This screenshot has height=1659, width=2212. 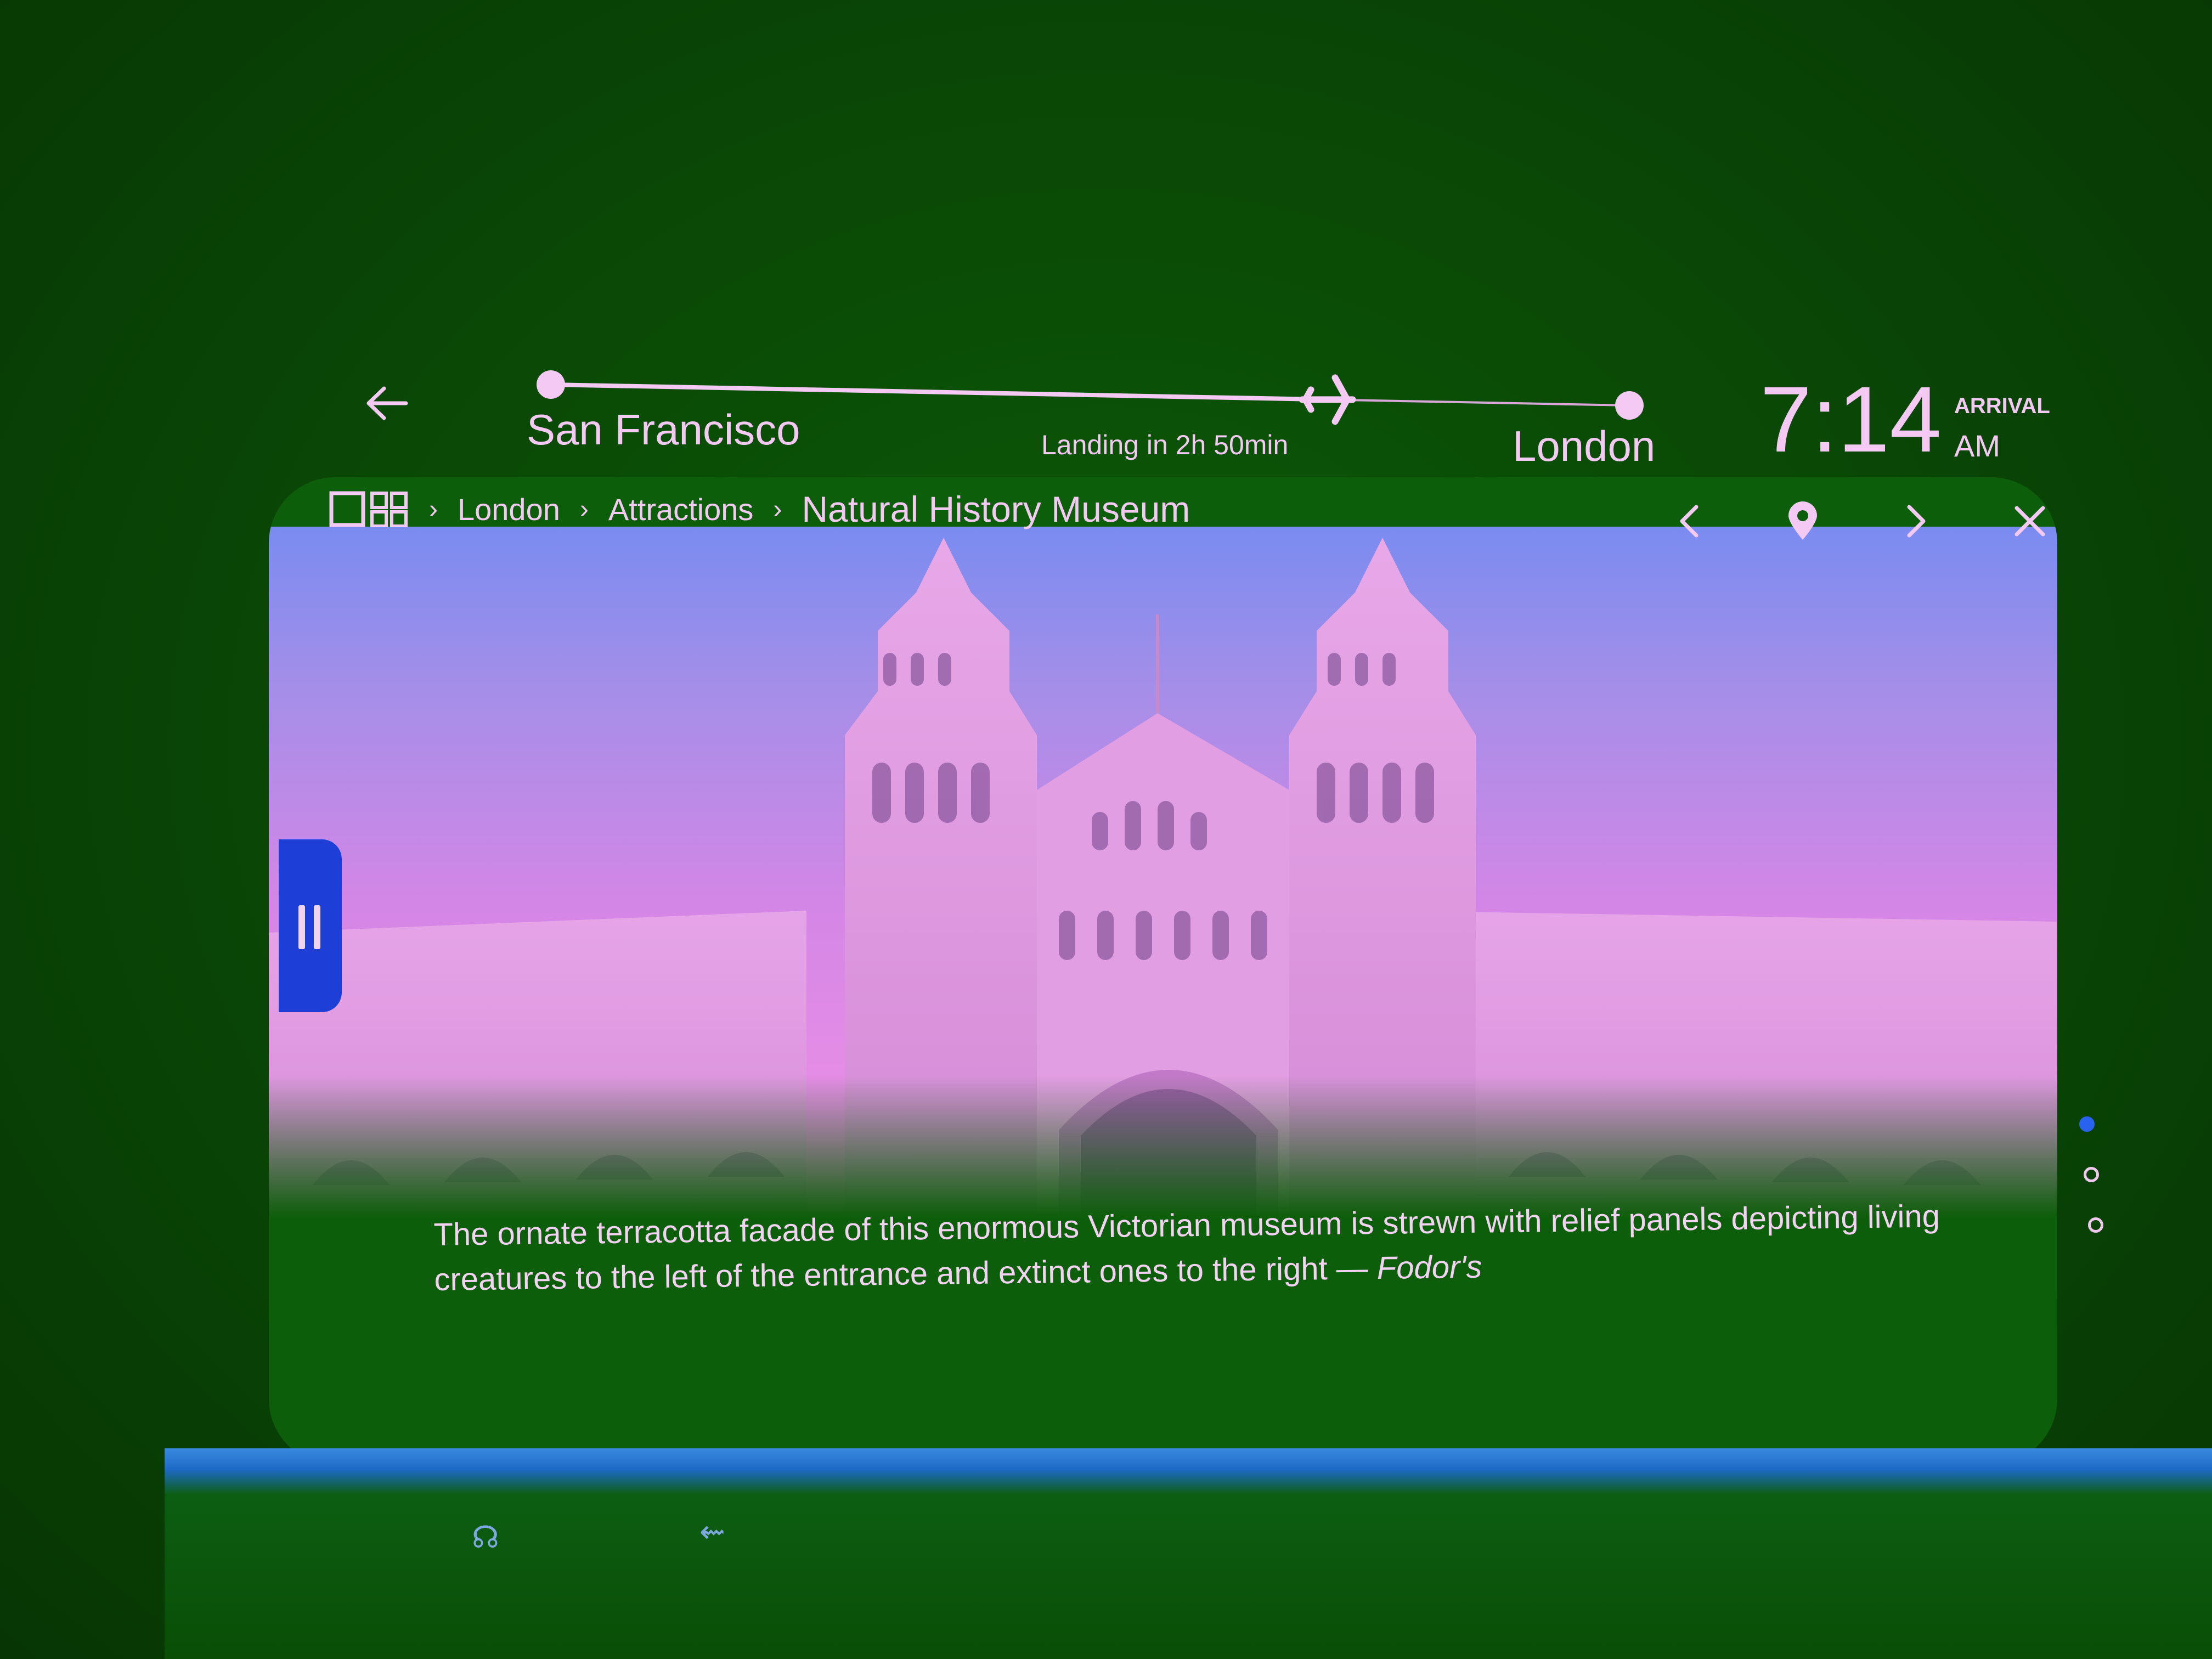 I want to click on usb-icon: ⇜, so click(x=712, y=1532).